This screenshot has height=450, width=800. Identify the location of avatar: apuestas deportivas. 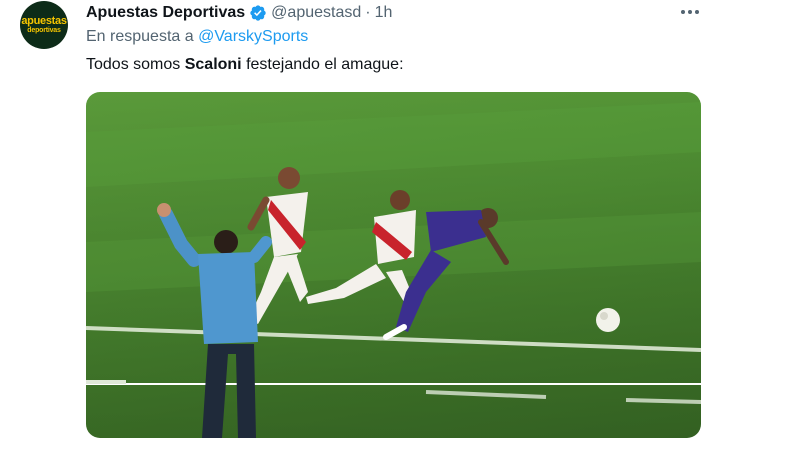
(44, 25).